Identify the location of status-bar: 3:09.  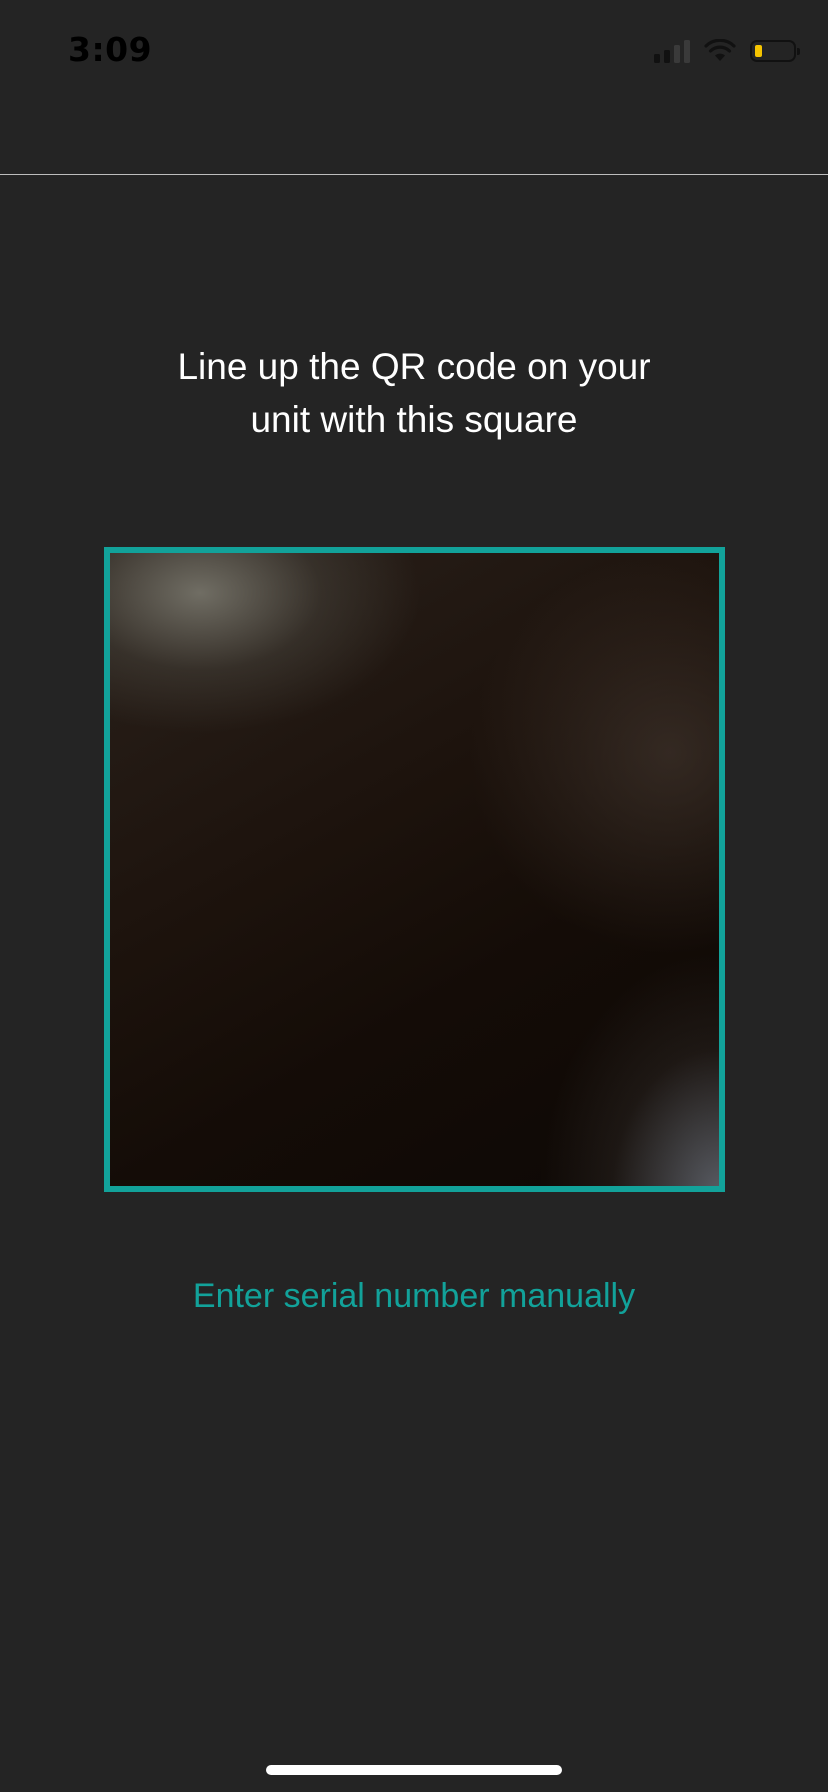
(414, 50).